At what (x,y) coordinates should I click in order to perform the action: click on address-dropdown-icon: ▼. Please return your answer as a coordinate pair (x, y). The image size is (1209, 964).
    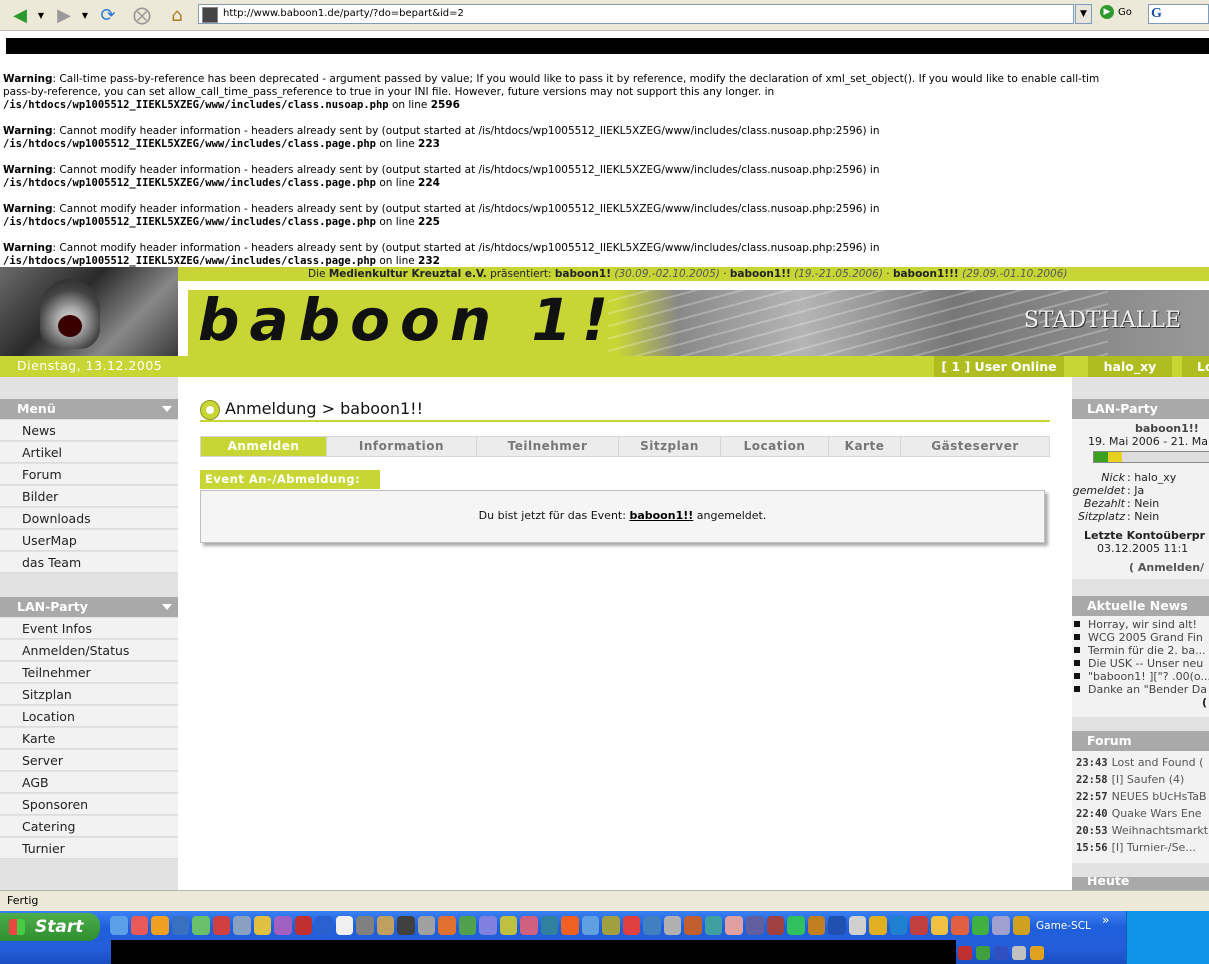
    Looking at the image, I should click on (1083, 14).